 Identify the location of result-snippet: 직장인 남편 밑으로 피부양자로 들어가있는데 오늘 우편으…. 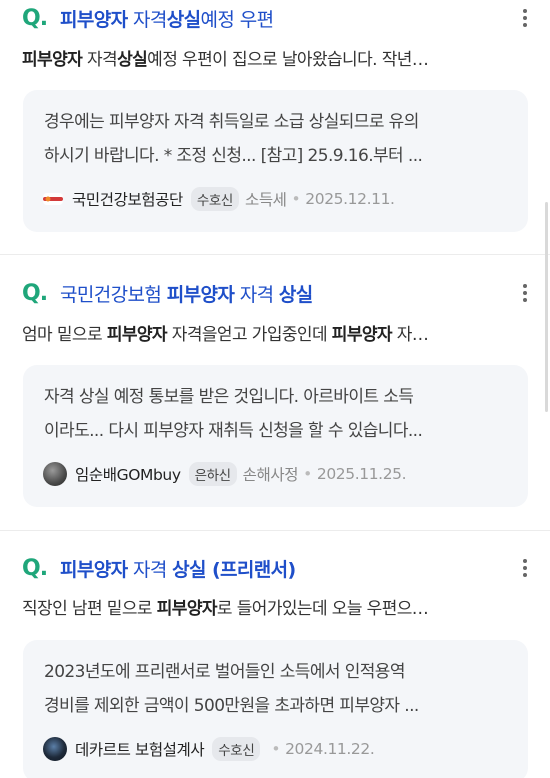
(273, 606).